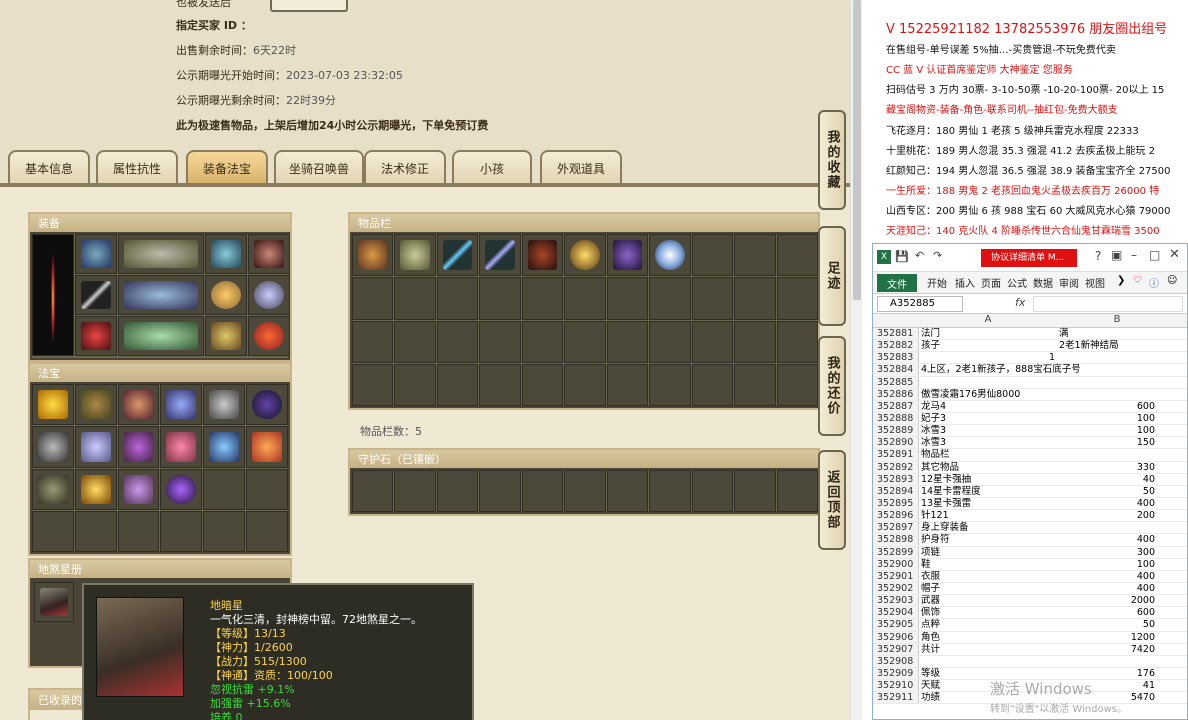  What do you see at coordinates (937, 282) in the screenshot?
I see `ribbon-tab-home: 开始` at bounding box center [937, 282].